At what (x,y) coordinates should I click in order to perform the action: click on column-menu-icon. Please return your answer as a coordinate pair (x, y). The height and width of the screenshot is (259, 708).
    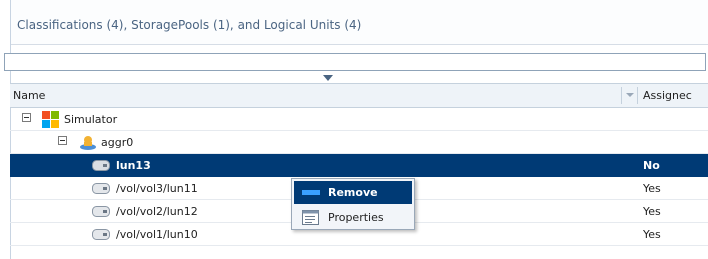
    Looking at the image, I should click on (630, 95).